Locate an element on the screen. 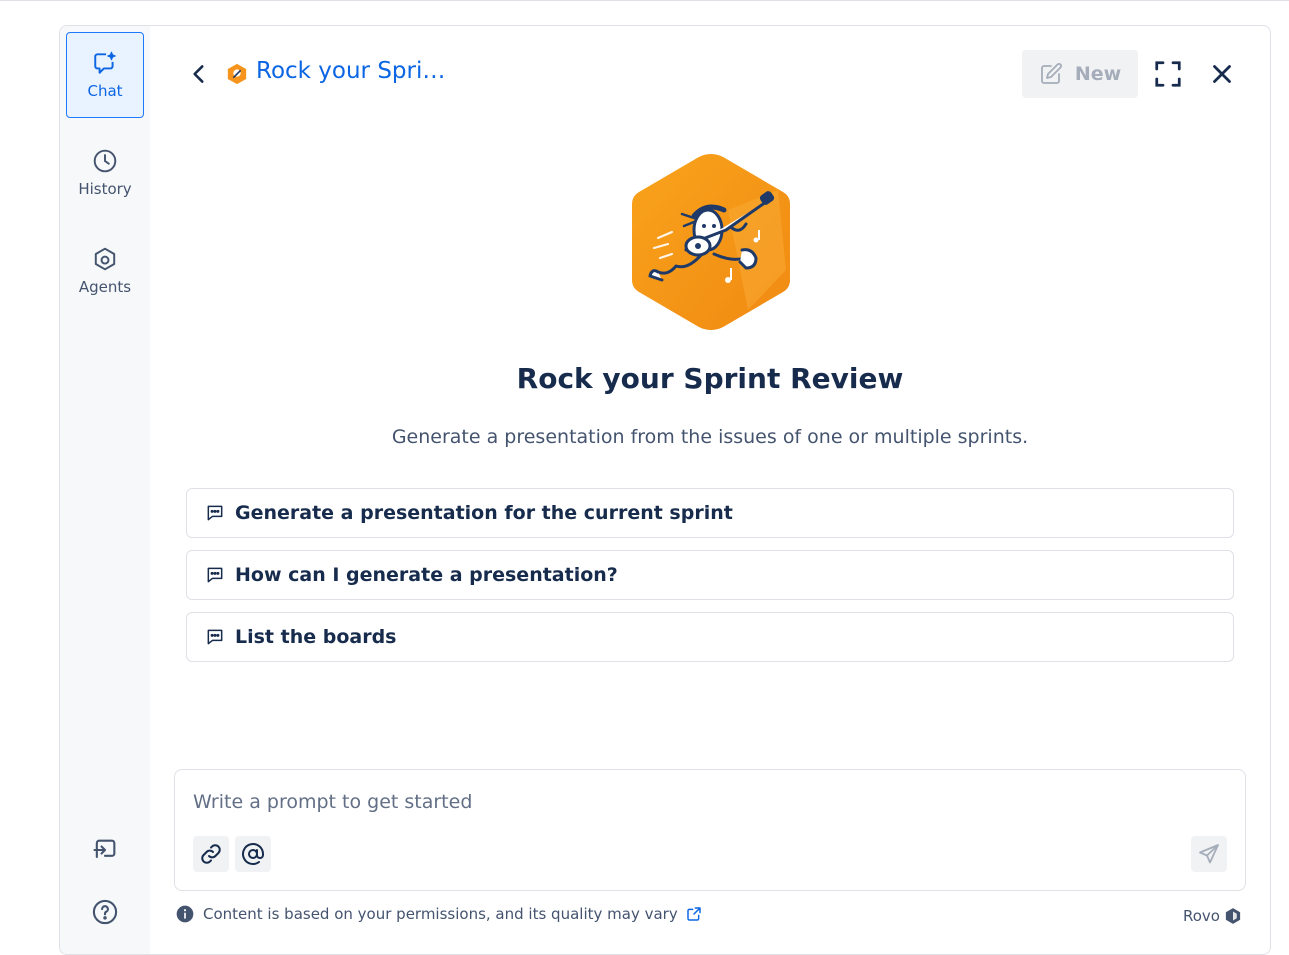  link-icon is located at coordinates (211, 854).